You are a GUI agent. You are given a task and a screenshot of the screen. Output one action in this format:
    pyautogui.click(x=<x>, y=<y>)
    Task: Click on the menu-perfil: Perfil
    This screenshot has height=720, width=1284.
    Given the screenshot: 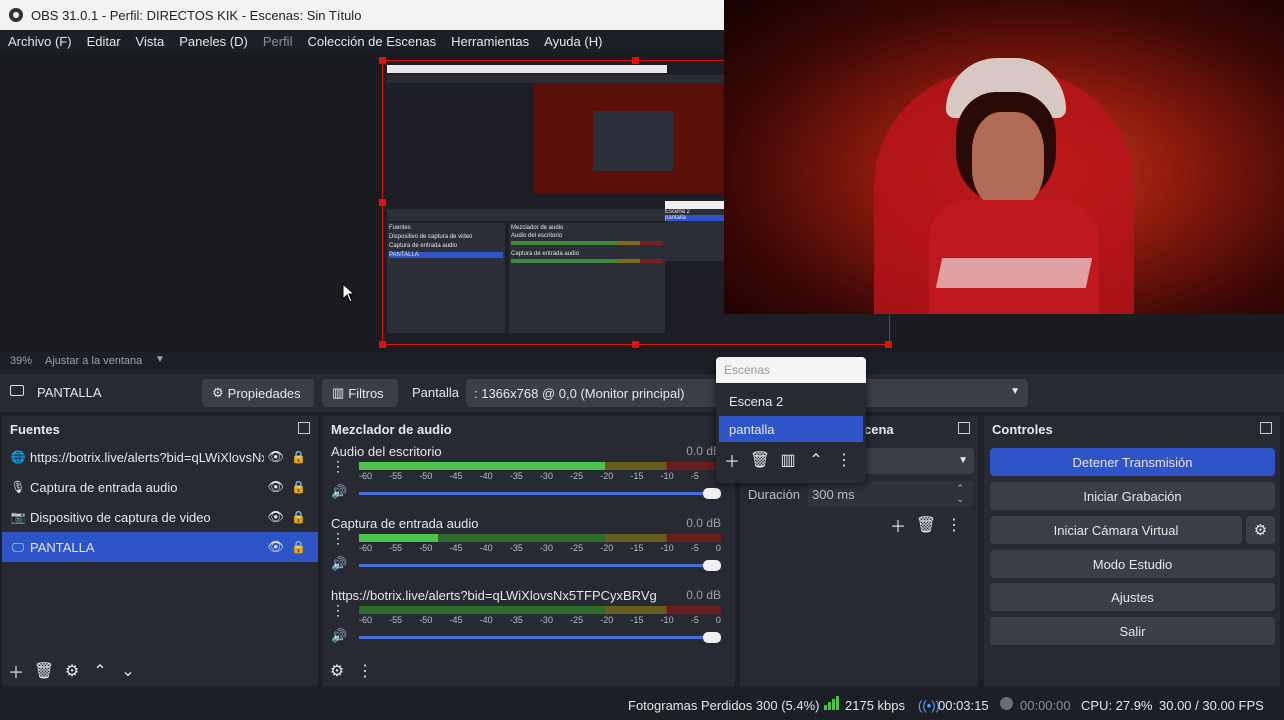 What is the action you would take?
    pyautogui.click(x=278, y=41)
    